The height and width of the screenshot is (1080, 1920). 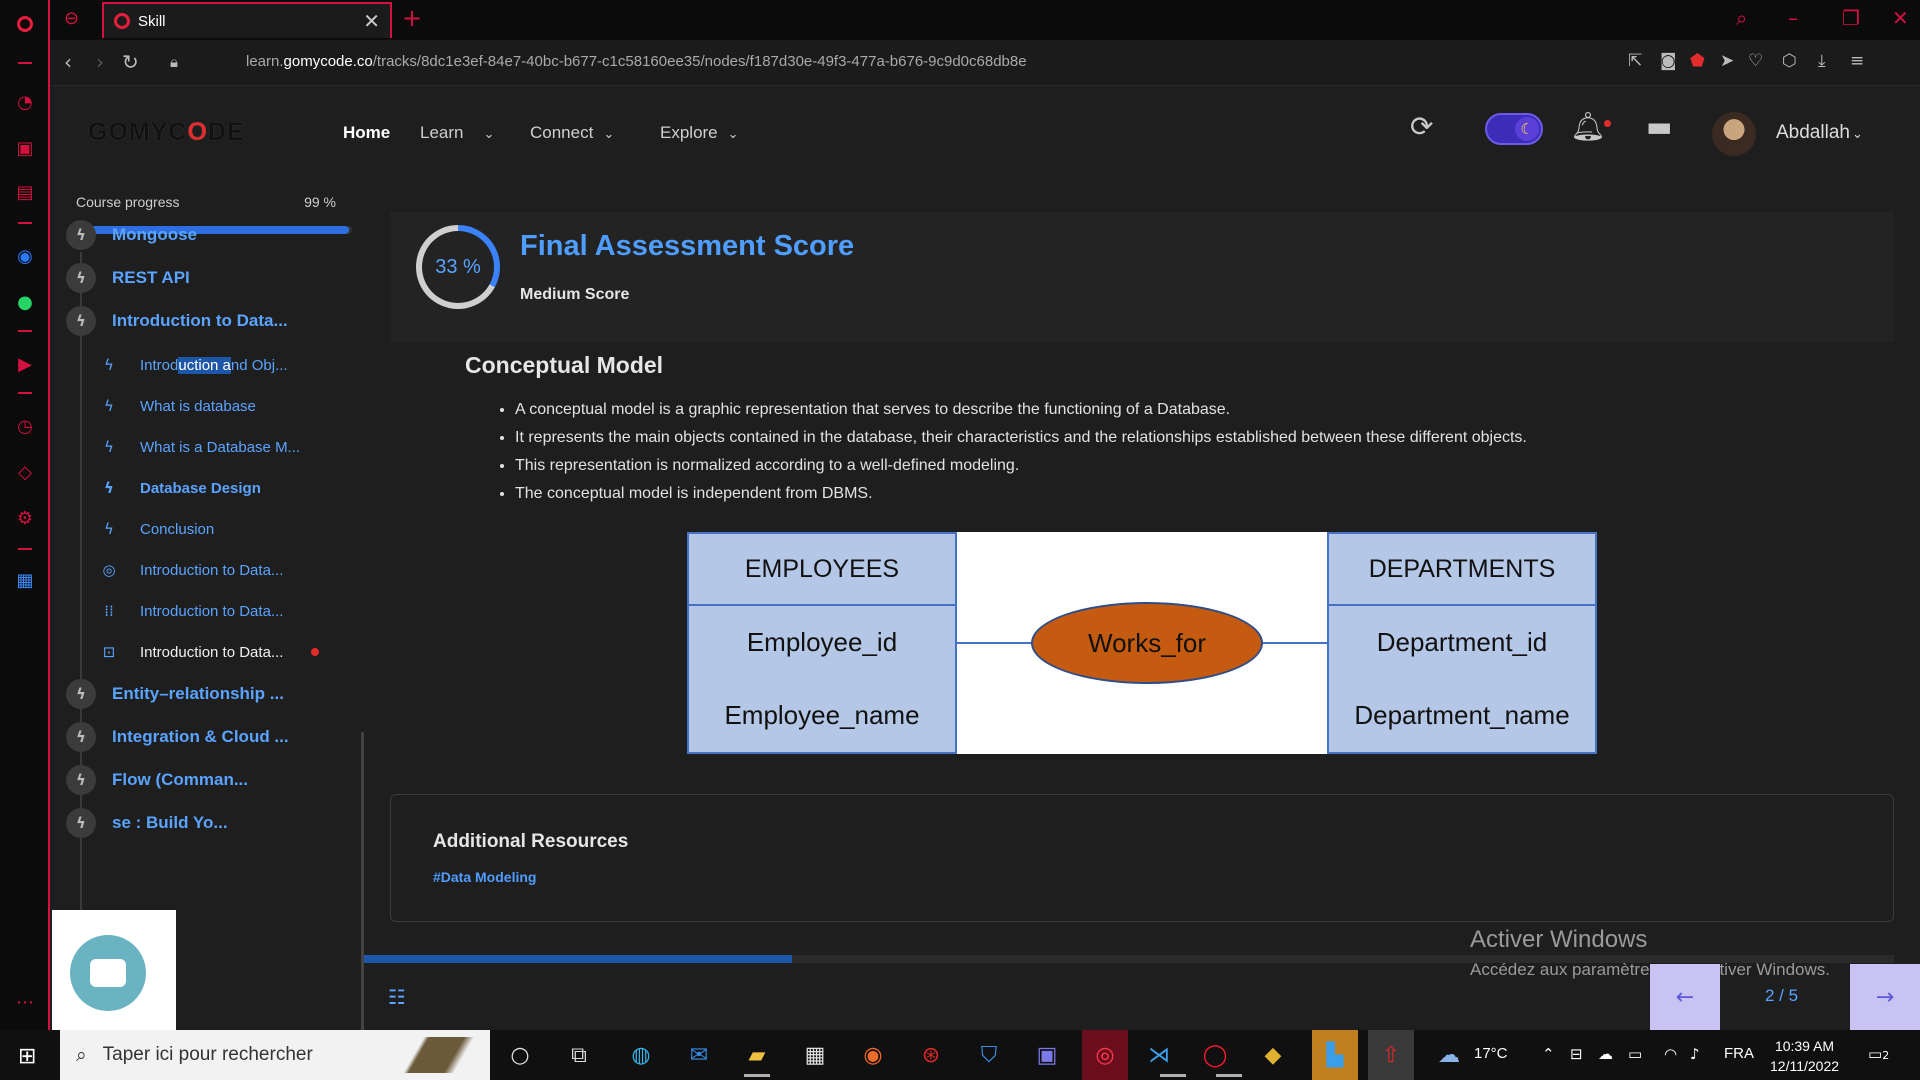 I want to click on dark-mode-toggle: ☾, so click(x=1514, y=129).